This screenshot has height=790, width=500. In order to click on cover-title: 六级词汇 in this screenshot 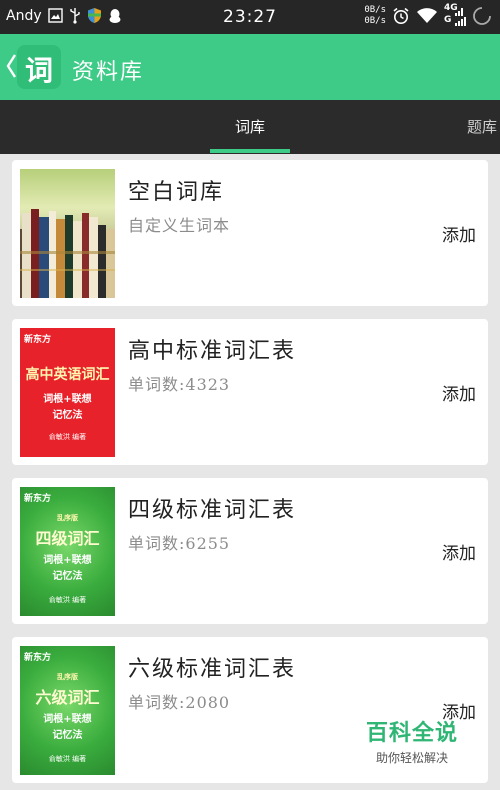, I will do `click(67, 697)`.